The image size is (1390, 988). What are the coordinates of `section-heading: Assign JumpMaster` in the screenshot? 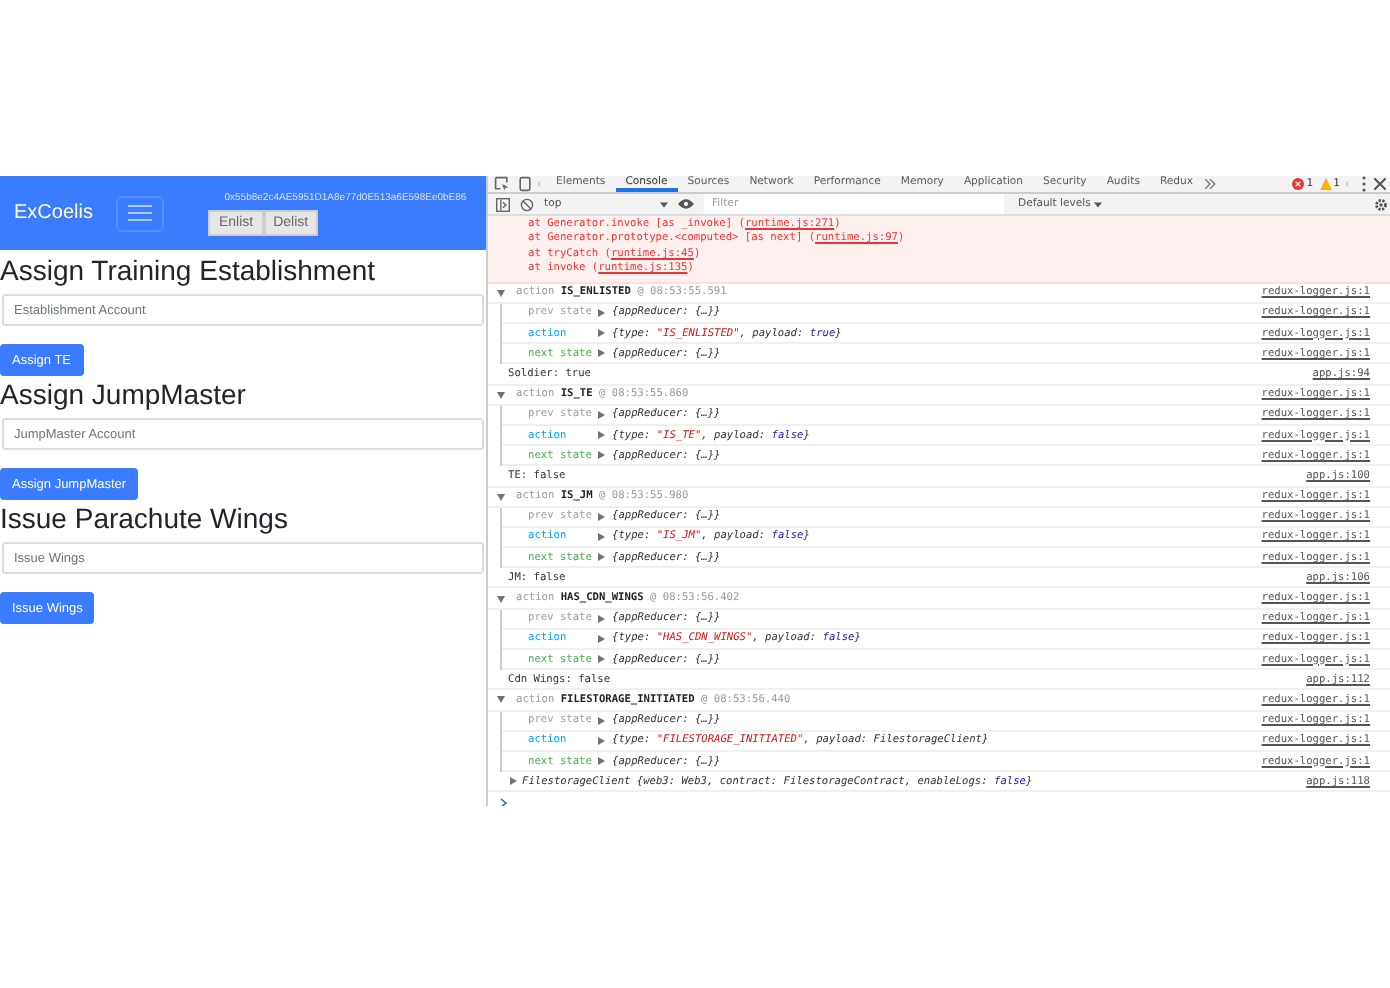 It's located at (124, 395).